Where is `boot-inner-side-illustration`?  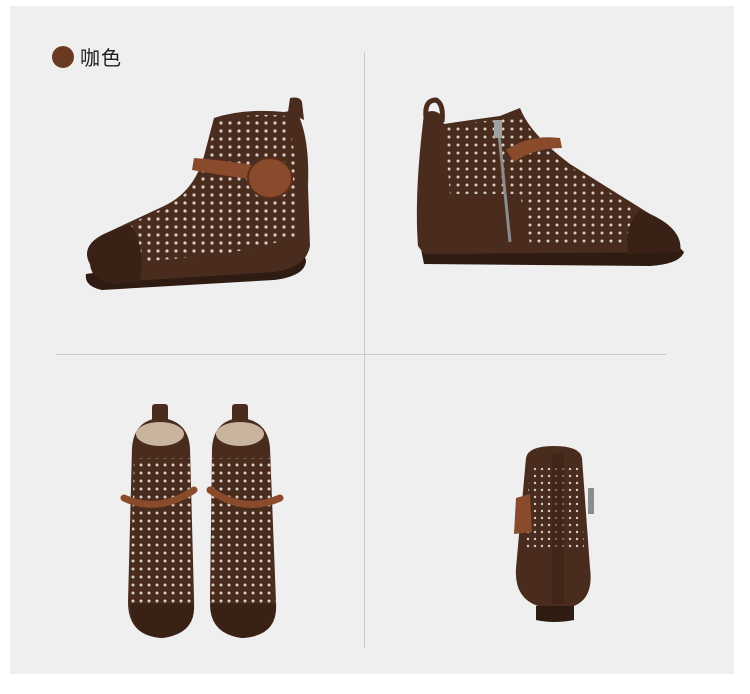 boot-inner-side-illustration is located at coordinates (550, 181).